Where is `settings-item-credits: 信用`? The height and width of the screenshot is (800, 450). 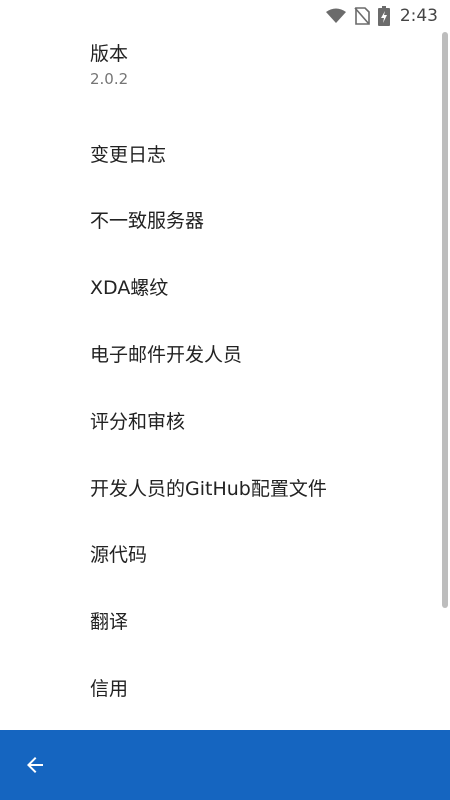 settings-item-credits: 信用 is located at coordinates (260, 689).